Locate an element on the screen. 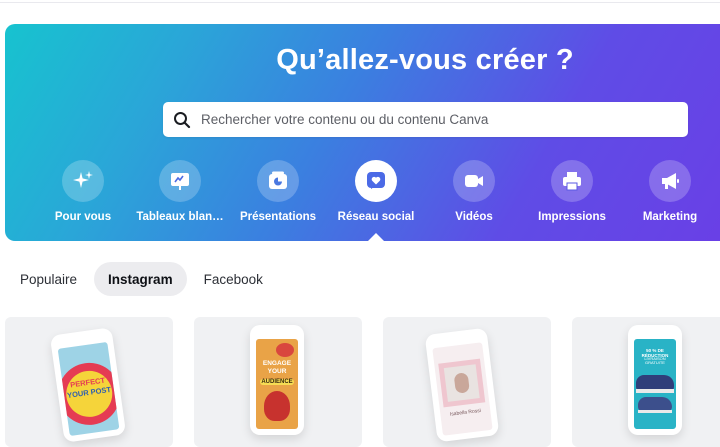  tab-instagram: Instagram is located at coordinates (140, 279).